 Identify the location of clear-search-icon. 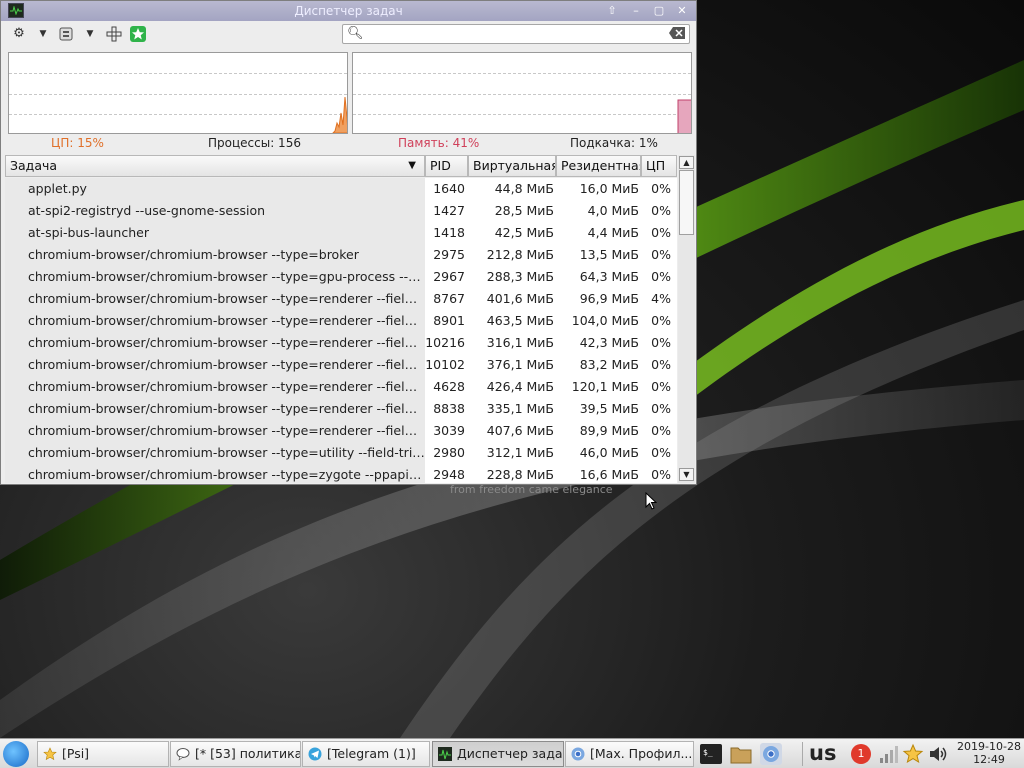
(677, 33).